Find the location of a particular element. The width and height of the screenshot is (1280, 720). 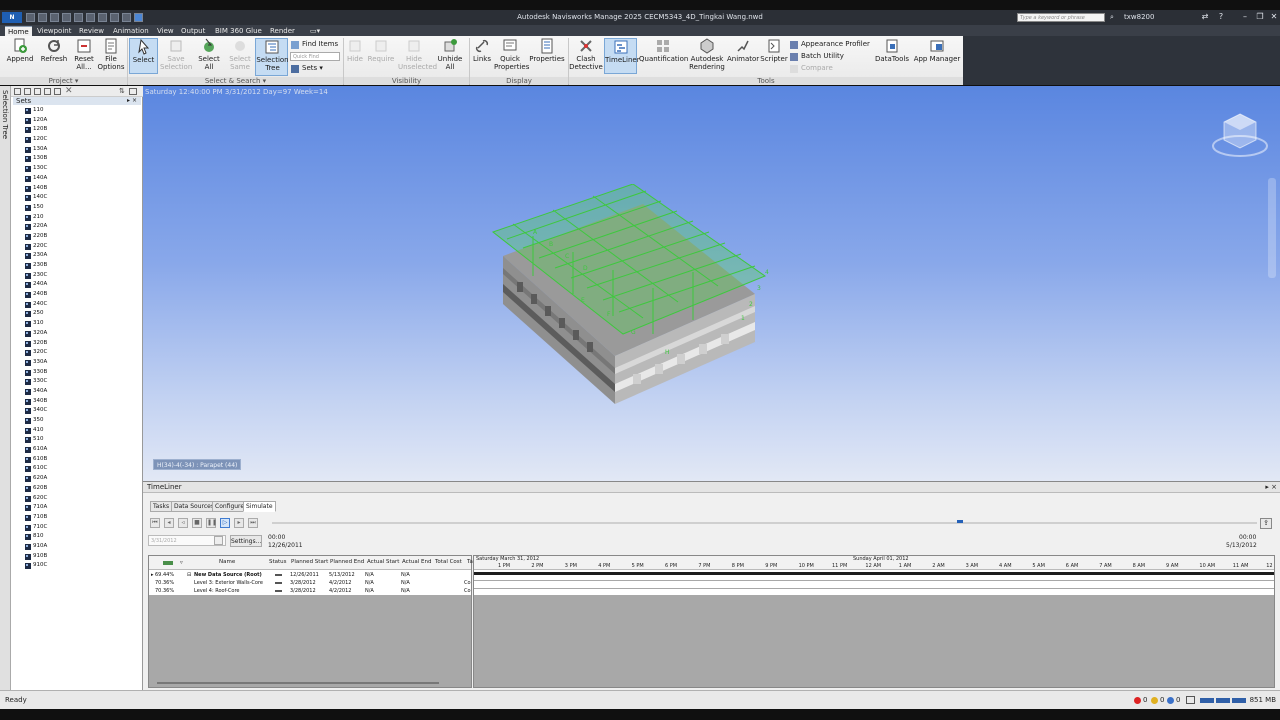

tab-data-sources: Data Sources is located at coordinates (194, 506).